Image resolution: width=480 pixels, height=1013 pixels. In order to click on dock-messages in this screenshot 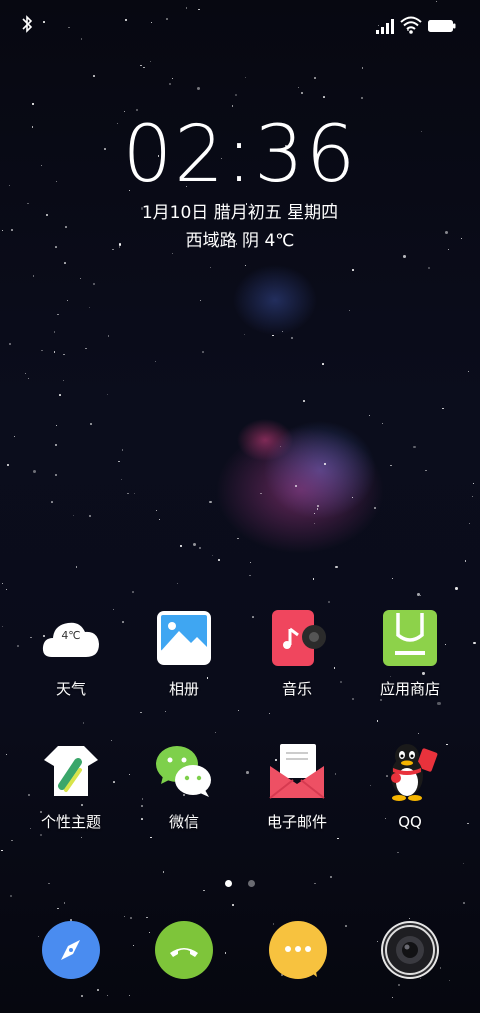, I will do `click(298, 950)`.